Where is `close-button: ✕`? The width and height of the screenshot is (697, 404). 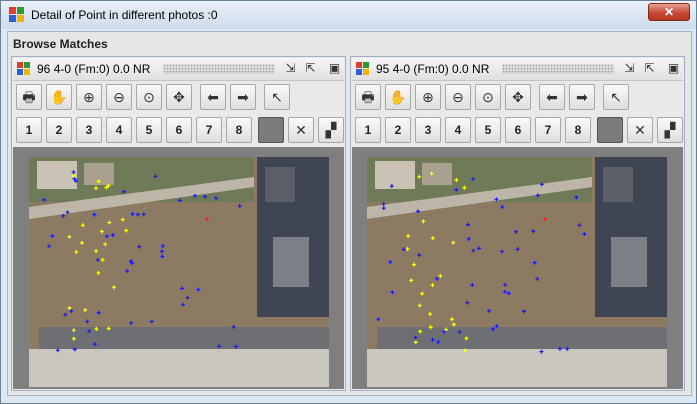 close-button: ✕ is located at coordinates (669, 12).